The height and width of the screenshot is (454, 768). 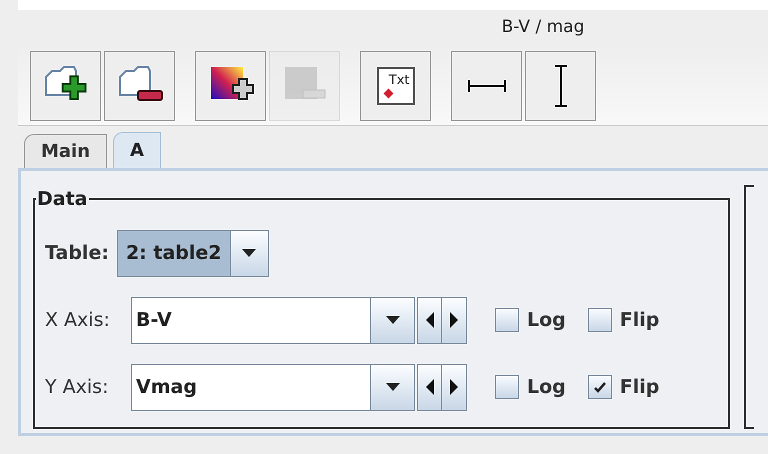 I want to click on text-label-icon: Txt, so click(x=395, y=85).